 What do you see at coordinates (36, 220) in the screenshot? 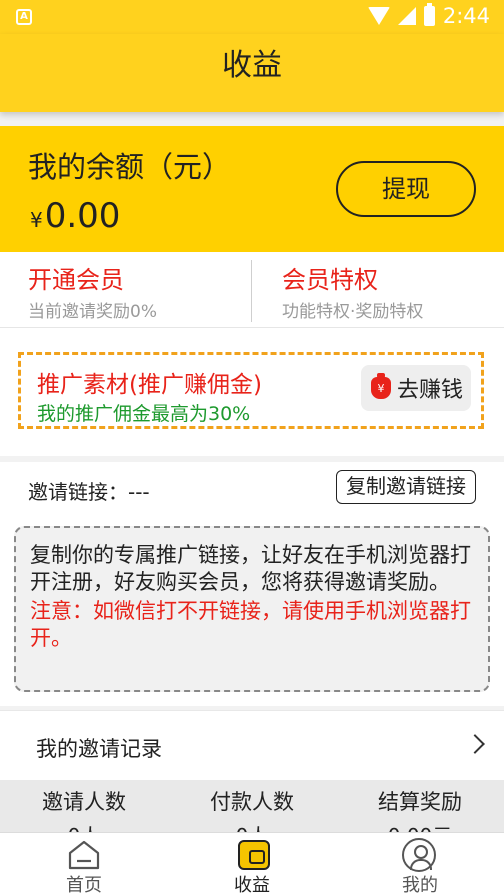
I see `currency-symbol: ¥` at bounding box center [36, 220].